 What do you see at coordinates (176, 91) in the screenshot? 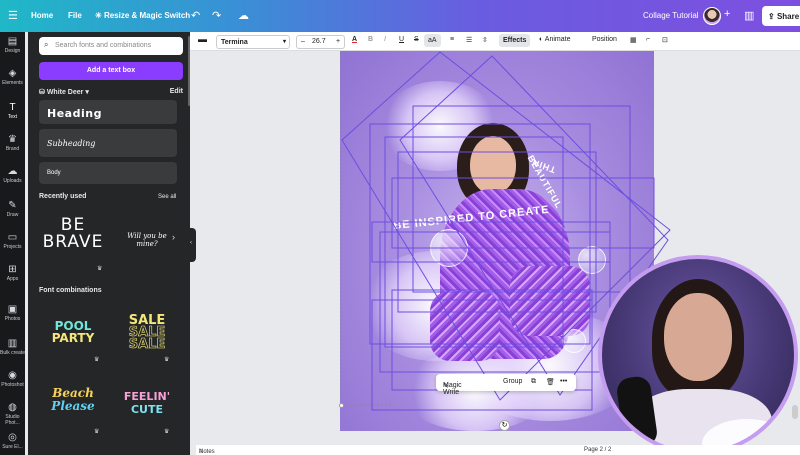
I see `edit-brand-kit-button: Edit` at bounding box center [176, 91].